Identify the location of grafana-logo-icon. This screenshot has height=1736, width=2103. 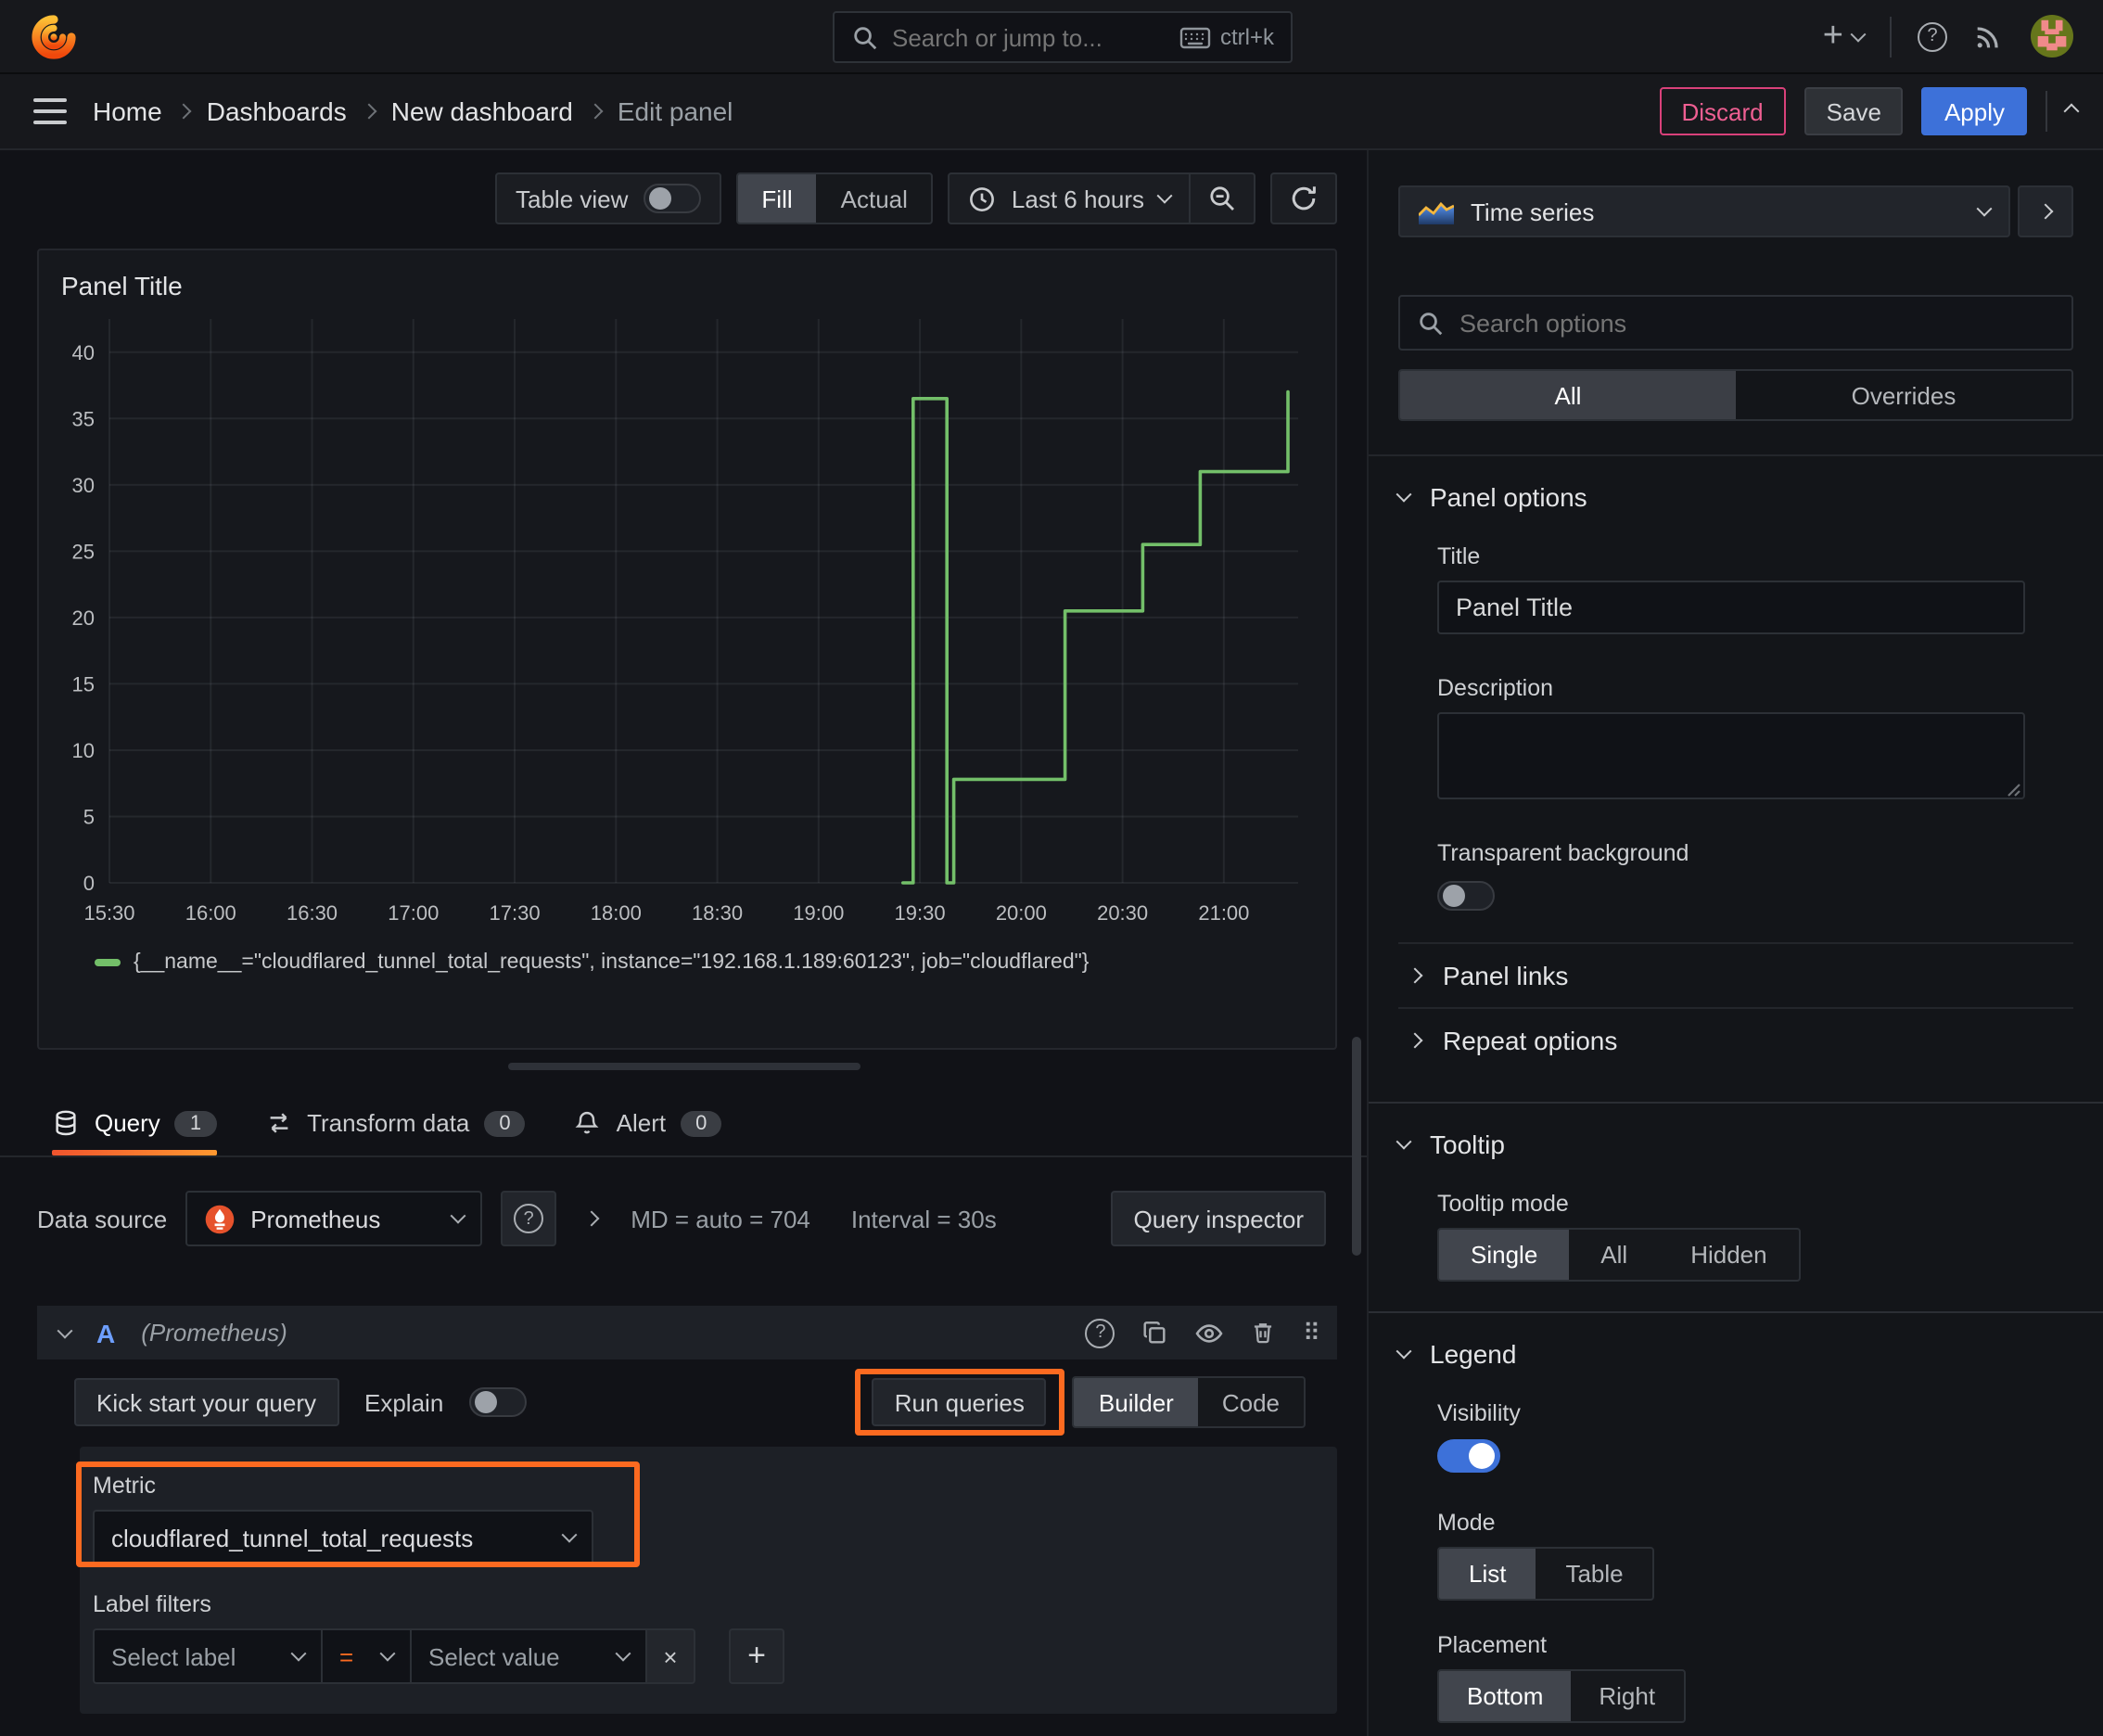
(54, 36).